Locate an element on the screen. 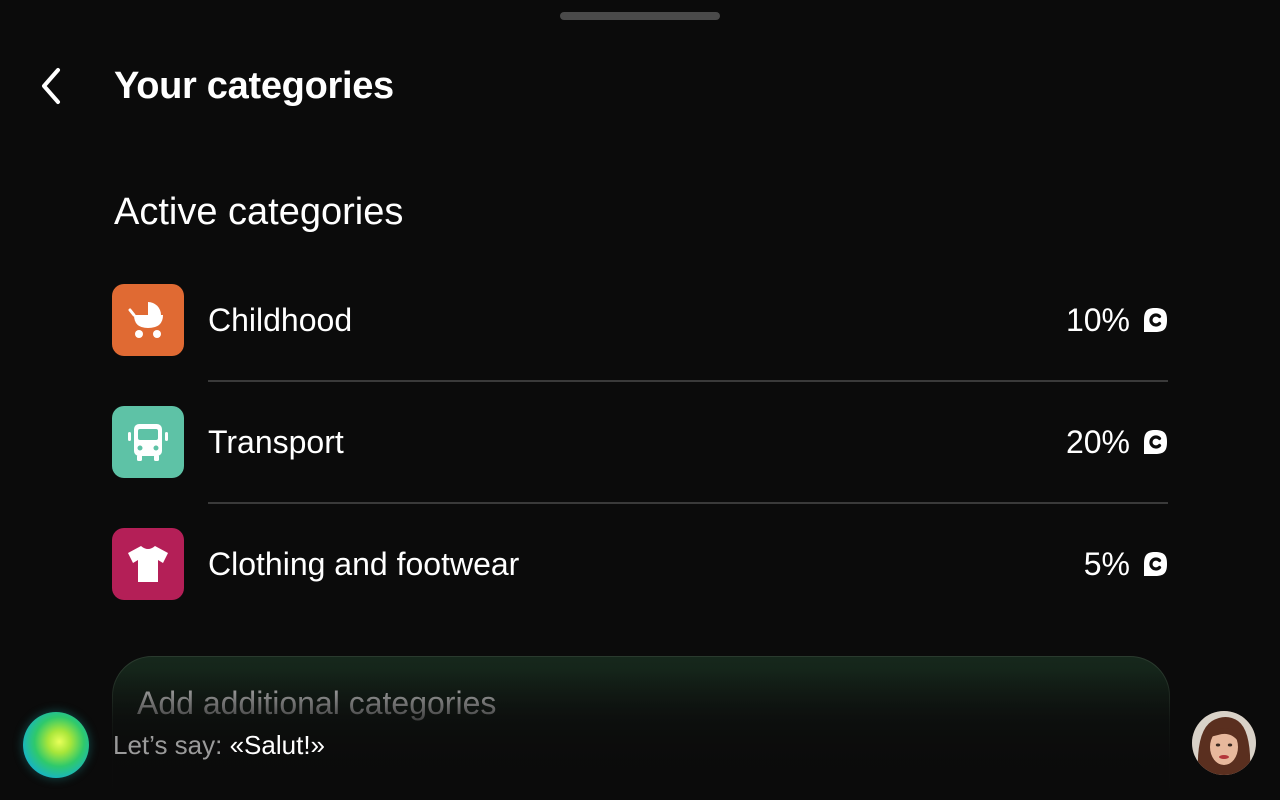 The width and height of the screenshot is (1280, 800). assistant-bar: Let’s say: «Salut!» is located at coordinates (640, 748).